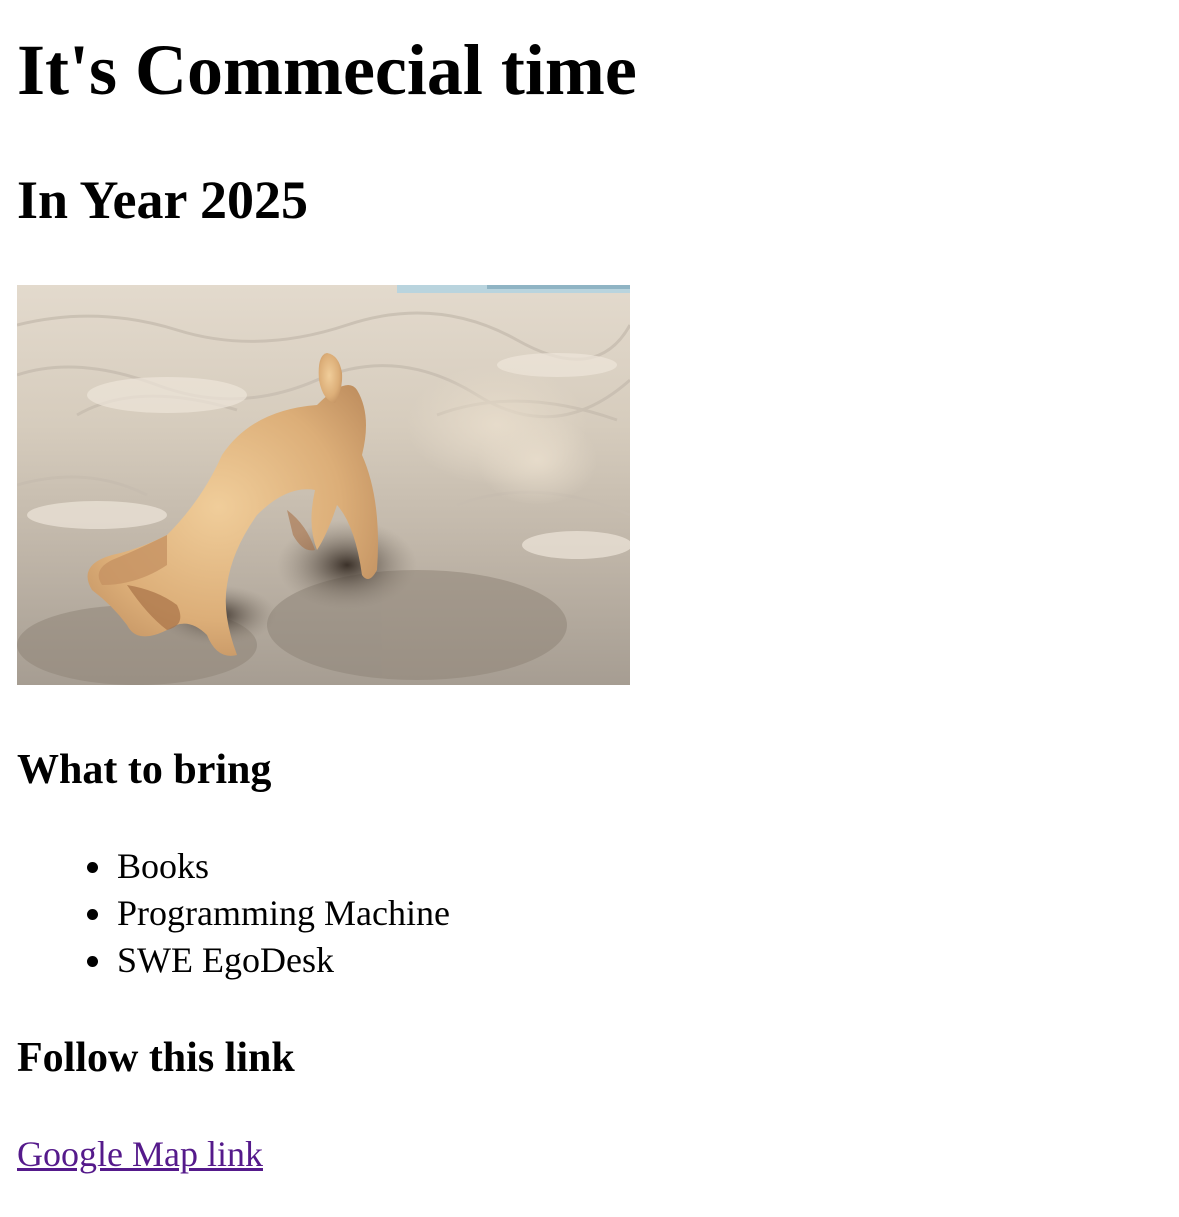 This screenshot has height=1217, width=1179. What do you see at coordinates (327, 70) in the screenshot?
I see `page-title: It's Commecial time` at bounding box center [327, 70].